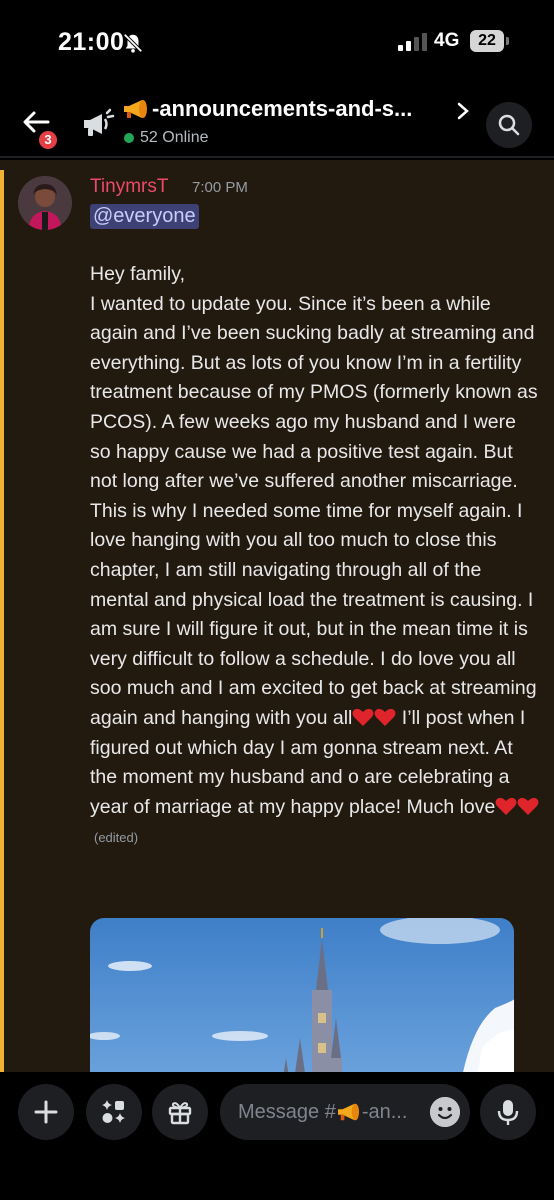 The height and width of the screenshot is (1200, 554). What do you see at coordinates (129, 138) in the screenshot?
I see `online-dot-icon` at bounding box center [129, 138].